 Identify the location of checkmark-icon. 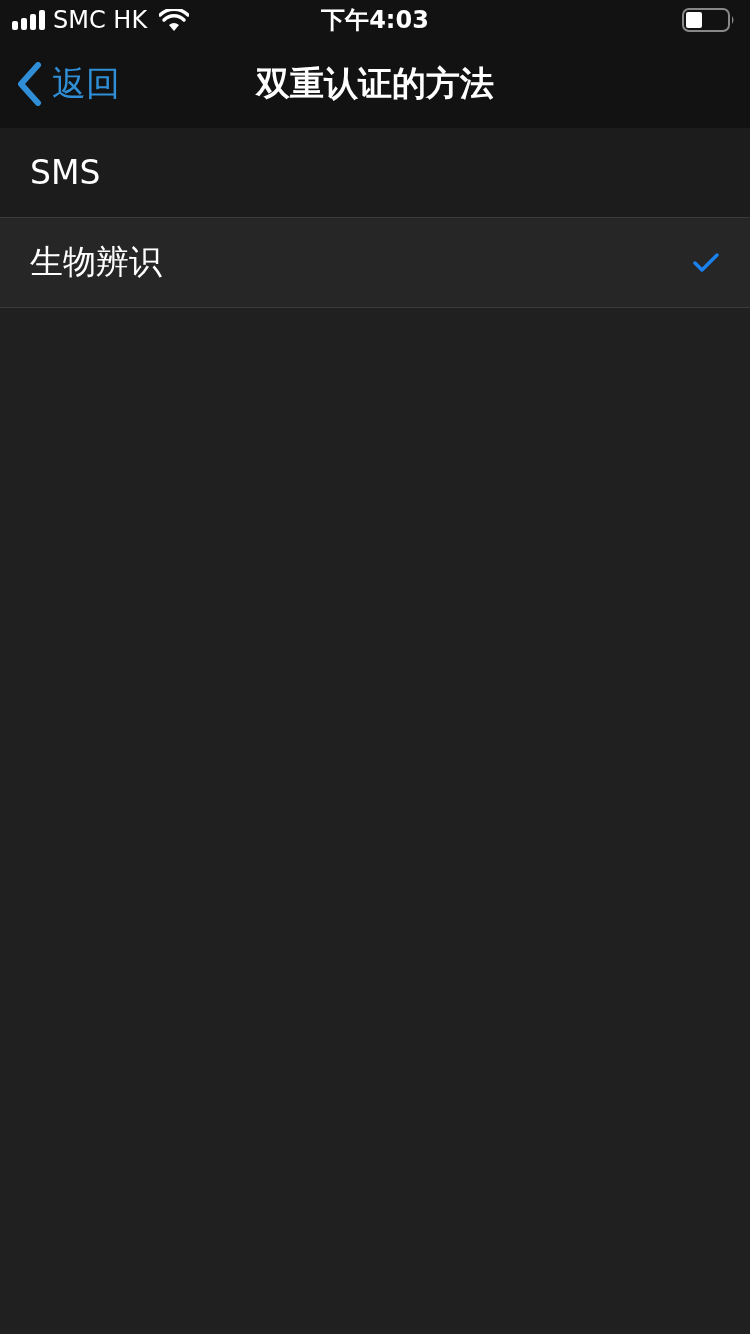
(706, 262).